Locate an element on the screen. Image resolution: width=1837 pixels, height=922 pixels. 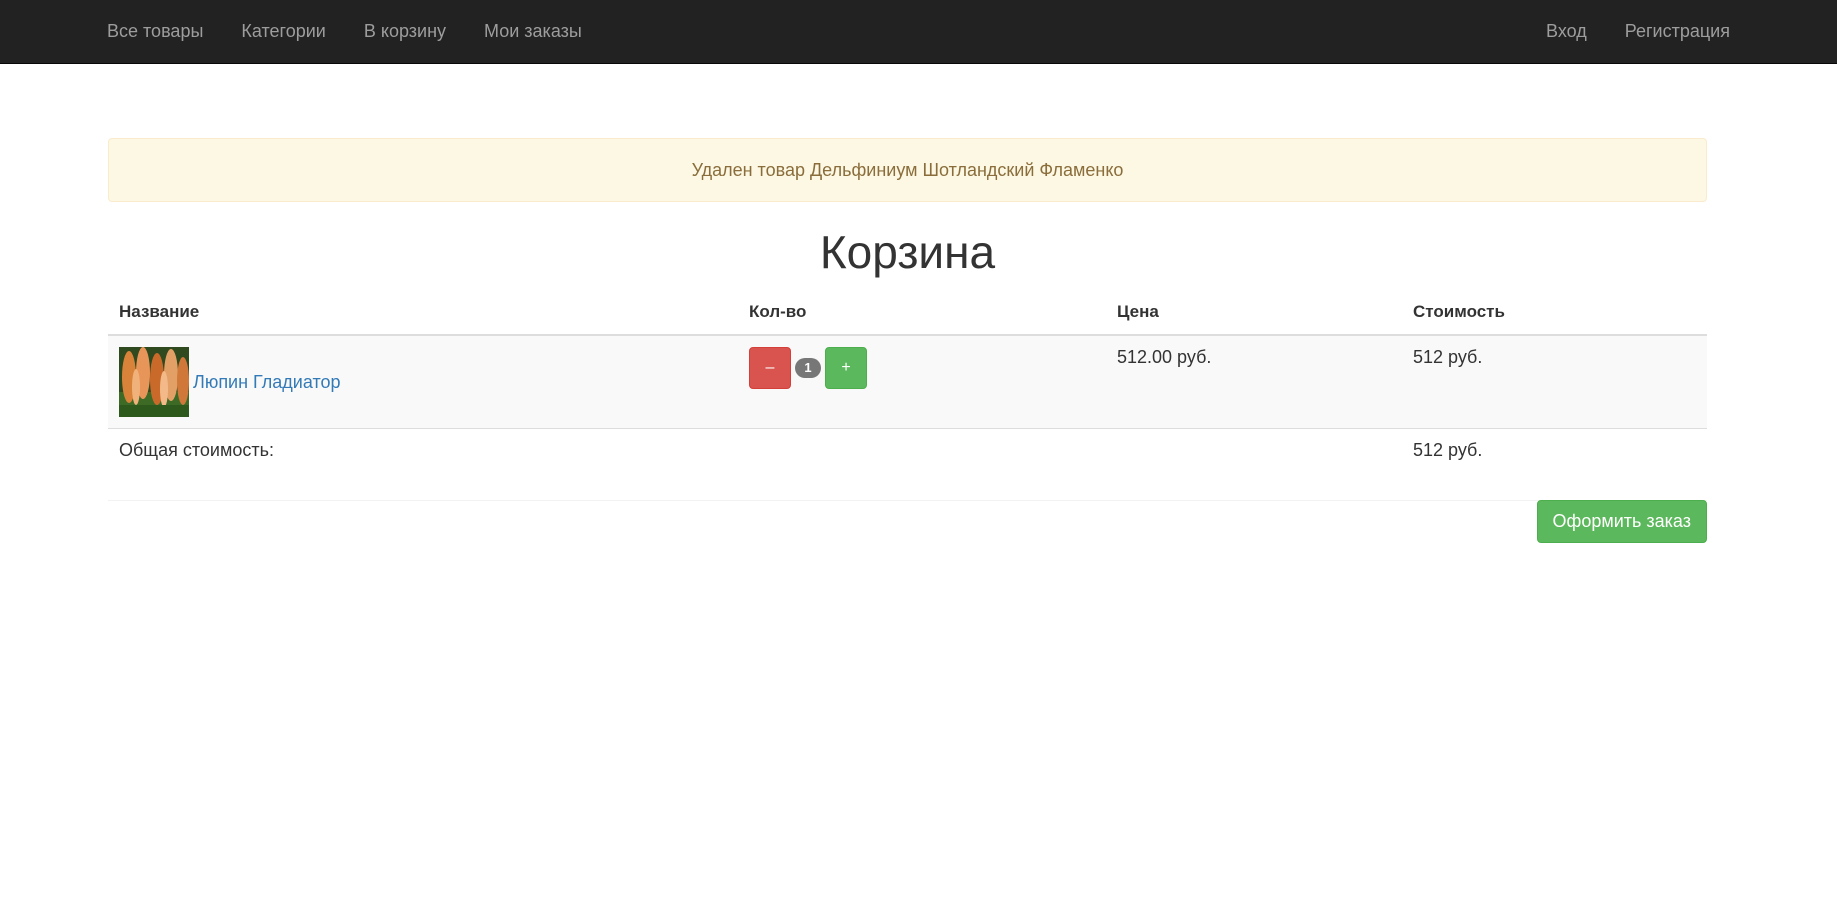
order-button-wrapper: Оформить заказ is located at coordinates (907, 521).